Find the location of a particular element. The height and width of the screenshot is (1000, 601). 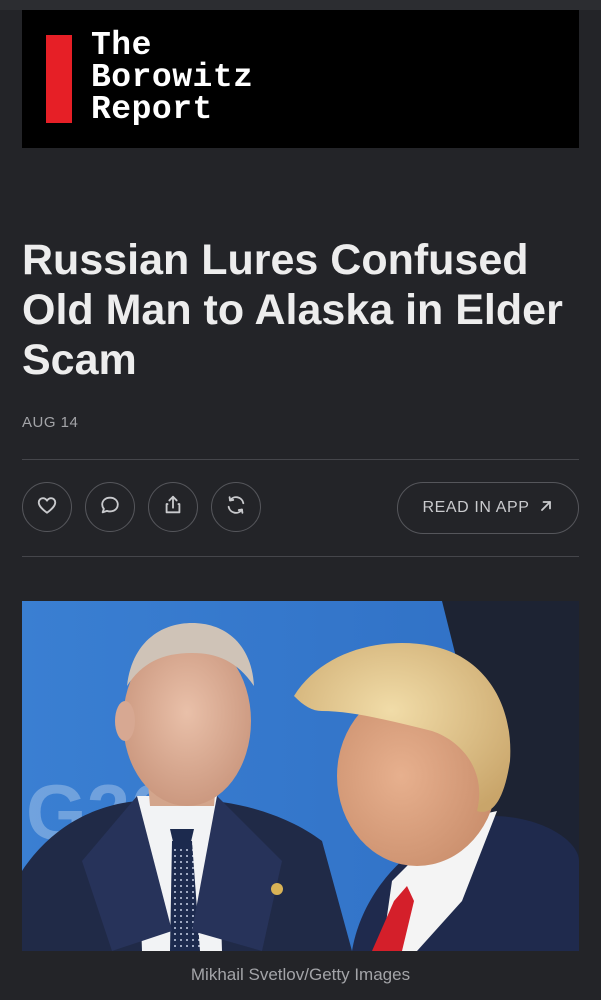

logo-line: The is located at coordinates (121, 45).